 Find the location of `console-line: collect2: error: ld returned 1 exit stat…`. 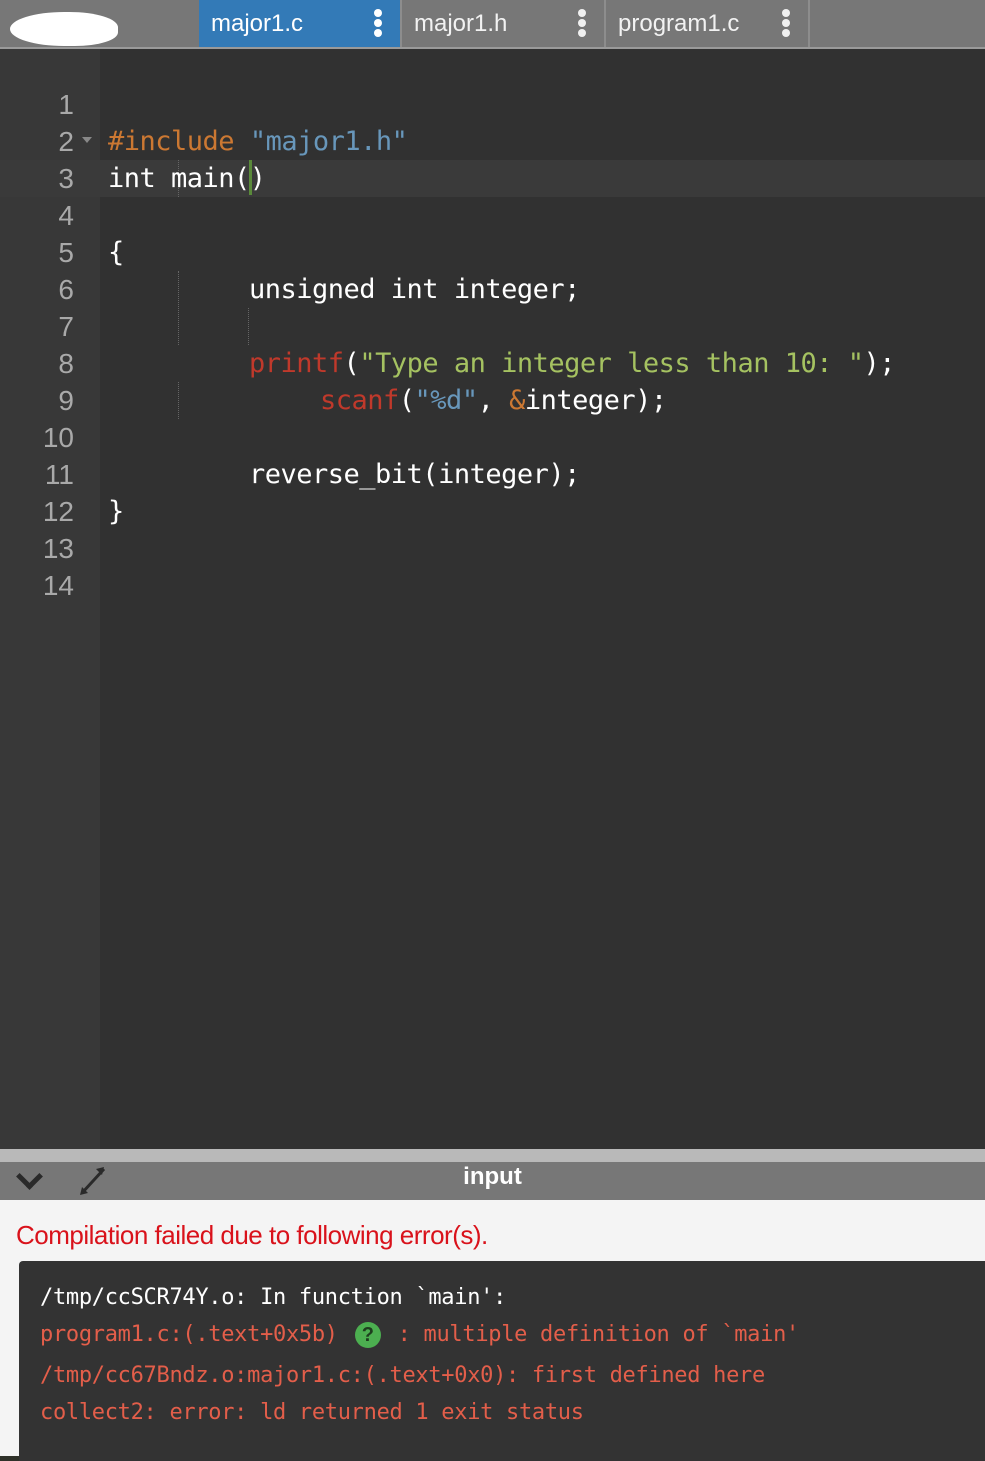

console-line: collect2: error: ld returned 1 exit stat… is located at coordinates (312, 1412).